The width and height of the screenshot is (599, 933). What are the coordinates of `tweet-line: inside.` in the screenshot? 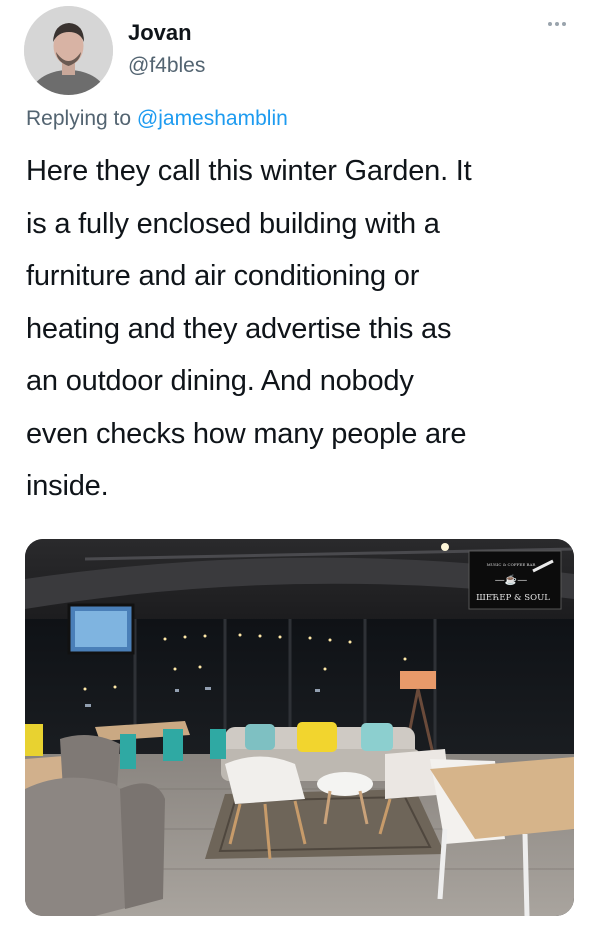 It's located at (67, 486).